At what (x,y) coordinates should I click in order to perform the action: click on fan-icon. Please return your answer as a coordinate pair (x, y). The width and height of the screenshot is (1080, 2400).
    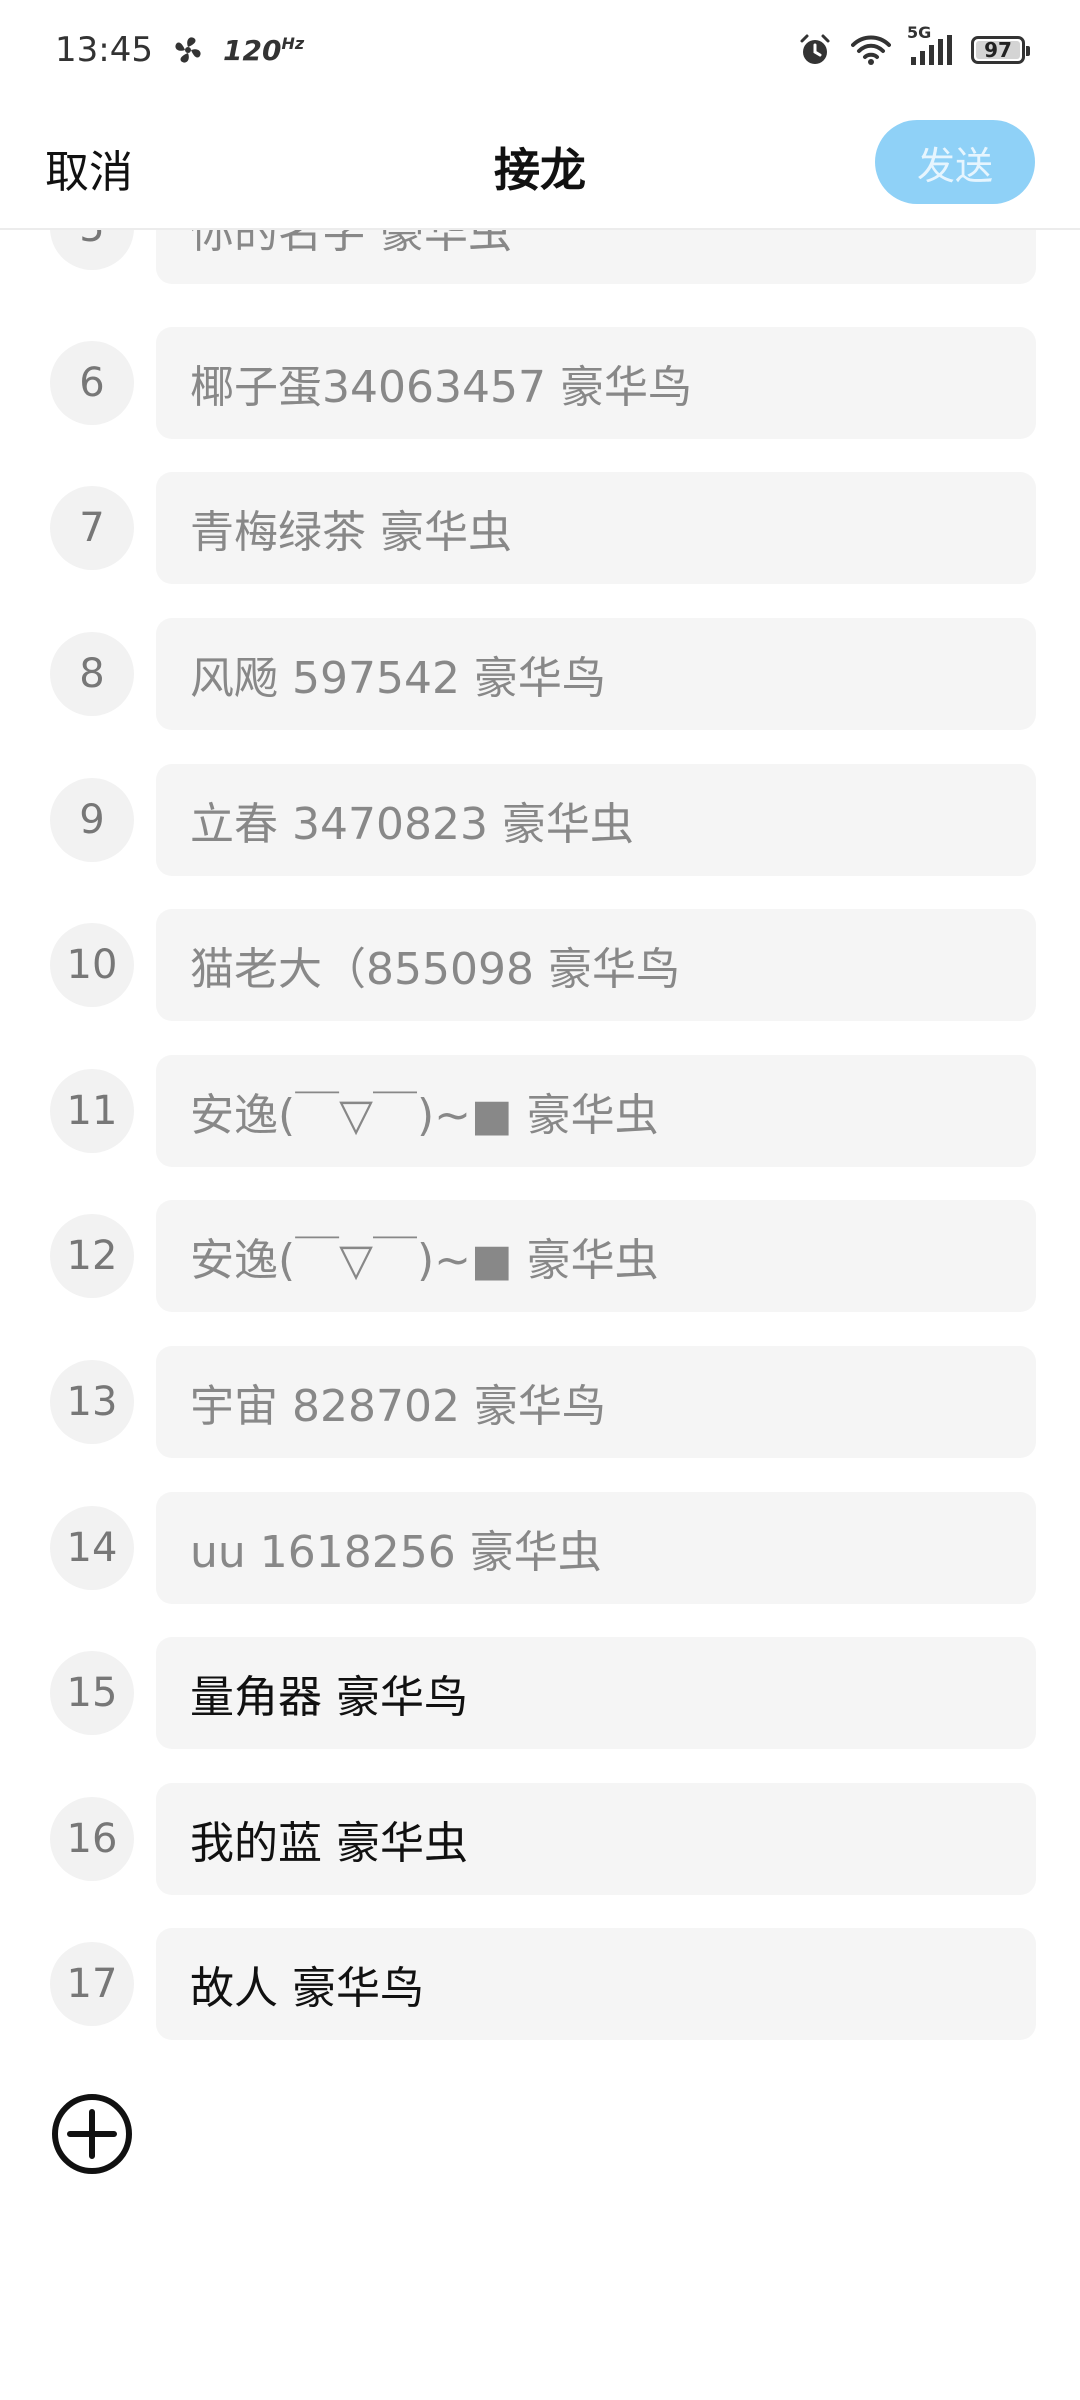
    Looking at the image, I should click on (188, 50).